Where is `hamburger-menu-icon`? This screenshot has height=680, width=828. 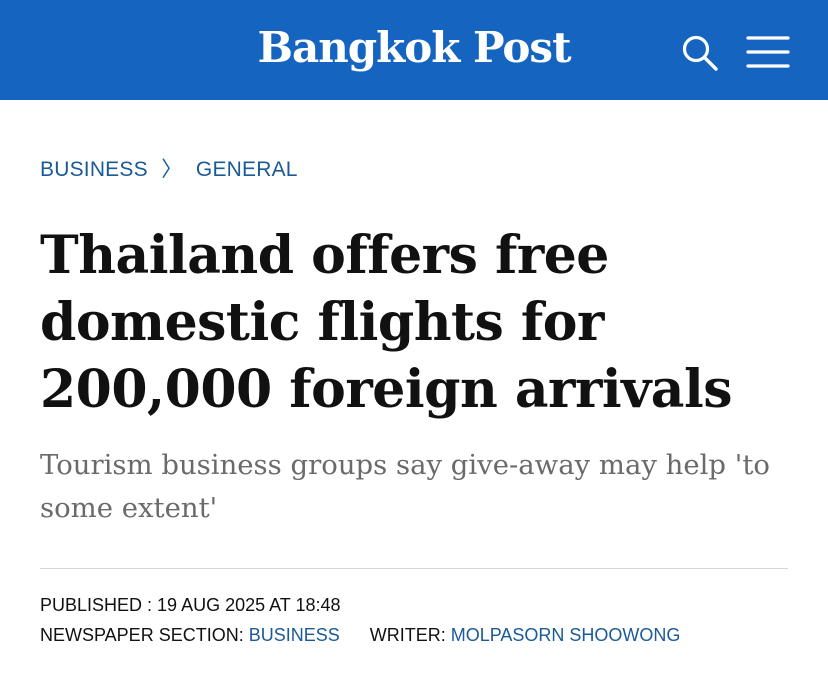
hamburger-menu-icon is located at coordinates (768, 52).